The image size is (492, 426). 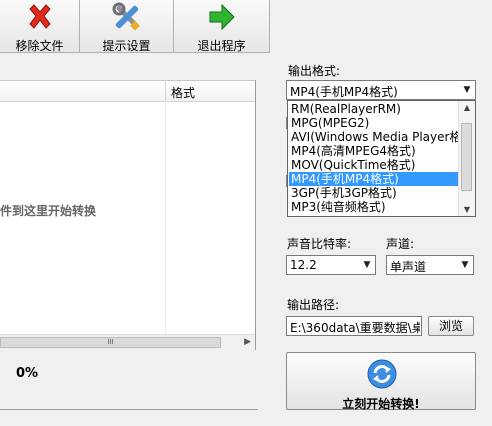 I want to click on channel-select: 单声道 ▼, so click(x=430, y=265).